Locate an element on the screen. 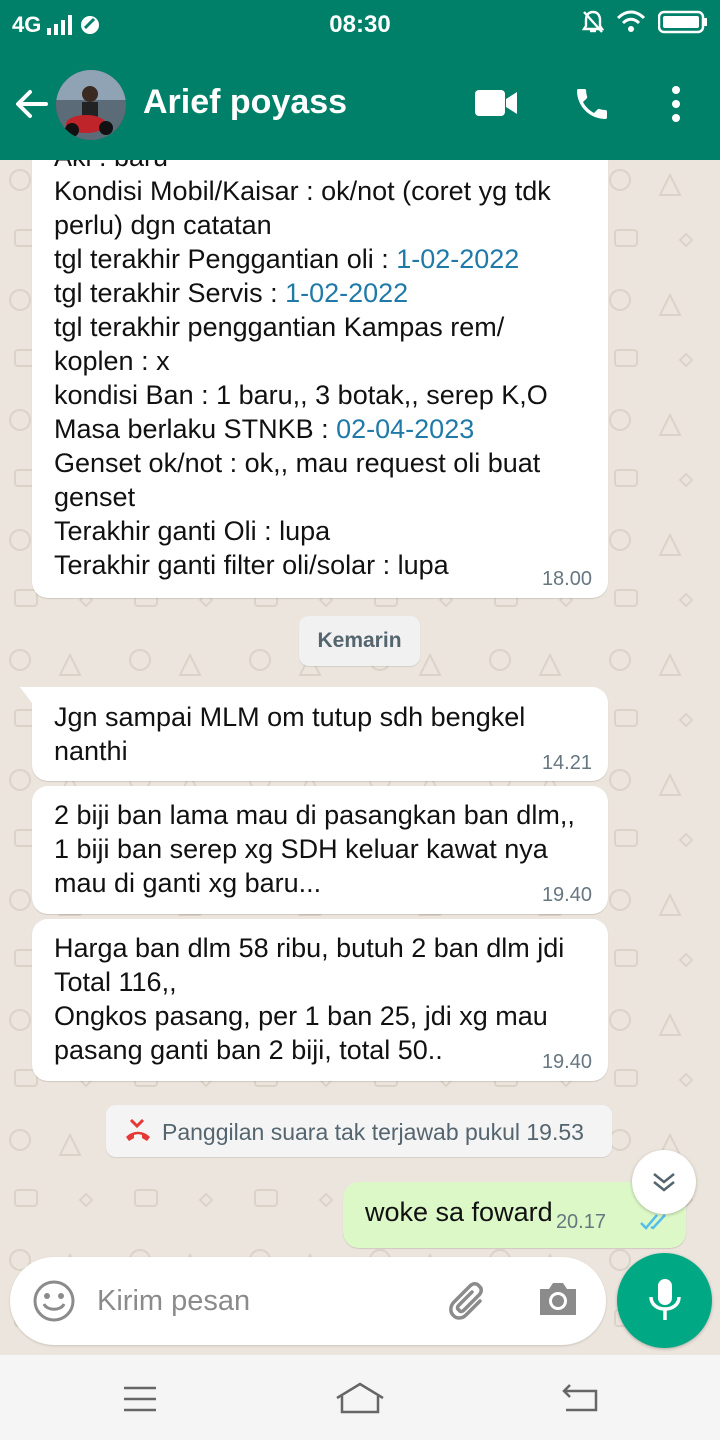  avatar-photo is located at coordinates (91, 105).